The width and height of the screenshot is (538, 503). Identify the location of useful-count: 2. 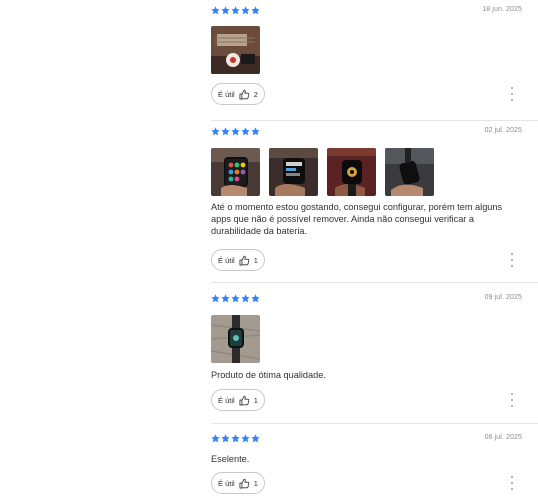
(255, 94).